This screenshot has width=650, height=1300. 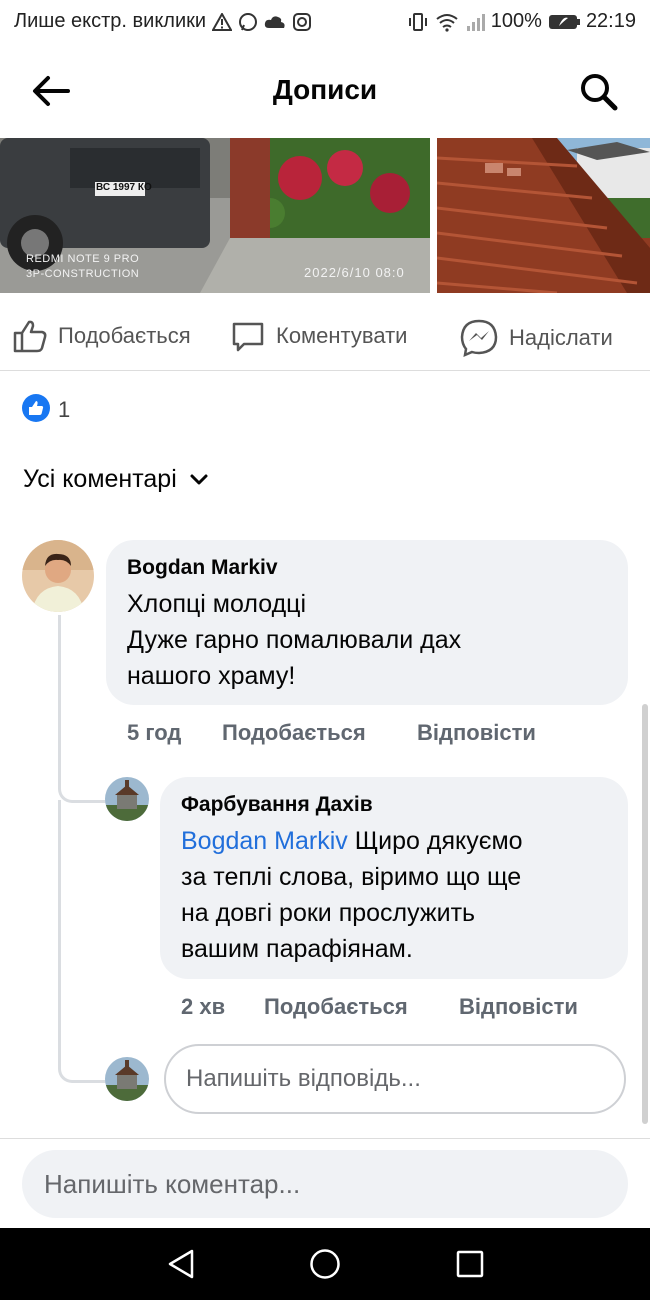 I want to click on circle-home-icon, so click(x=325, y=1264).